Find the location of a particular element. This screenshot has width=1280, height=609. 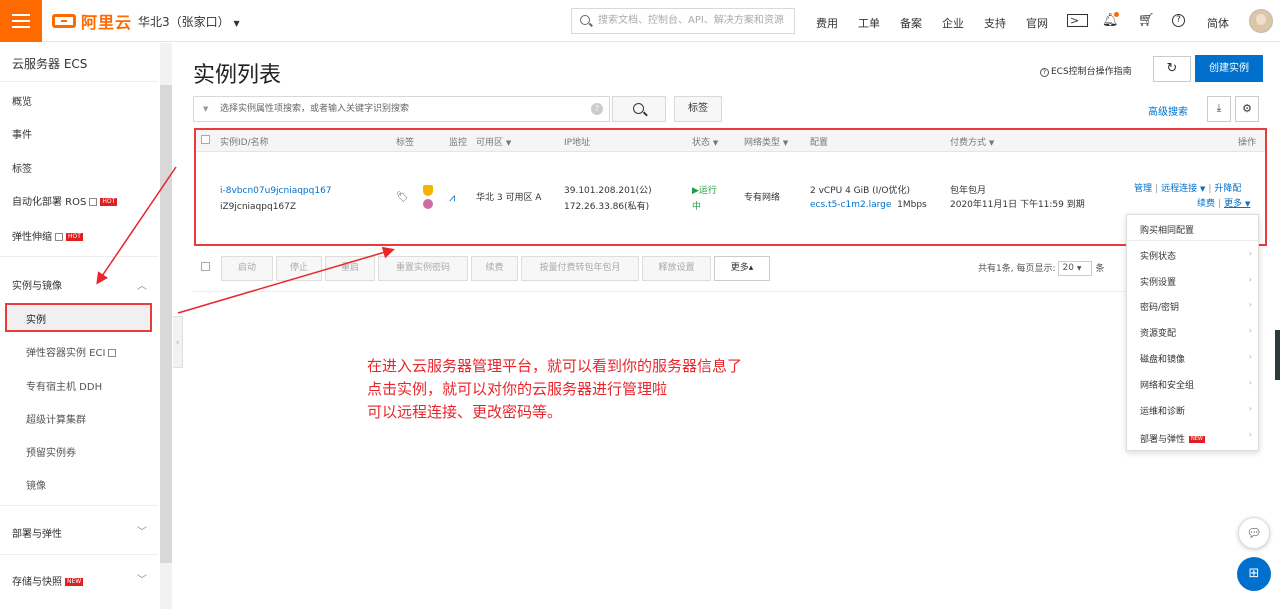

chat-icon: 💬︎ is located at coordinates (1254, 533).